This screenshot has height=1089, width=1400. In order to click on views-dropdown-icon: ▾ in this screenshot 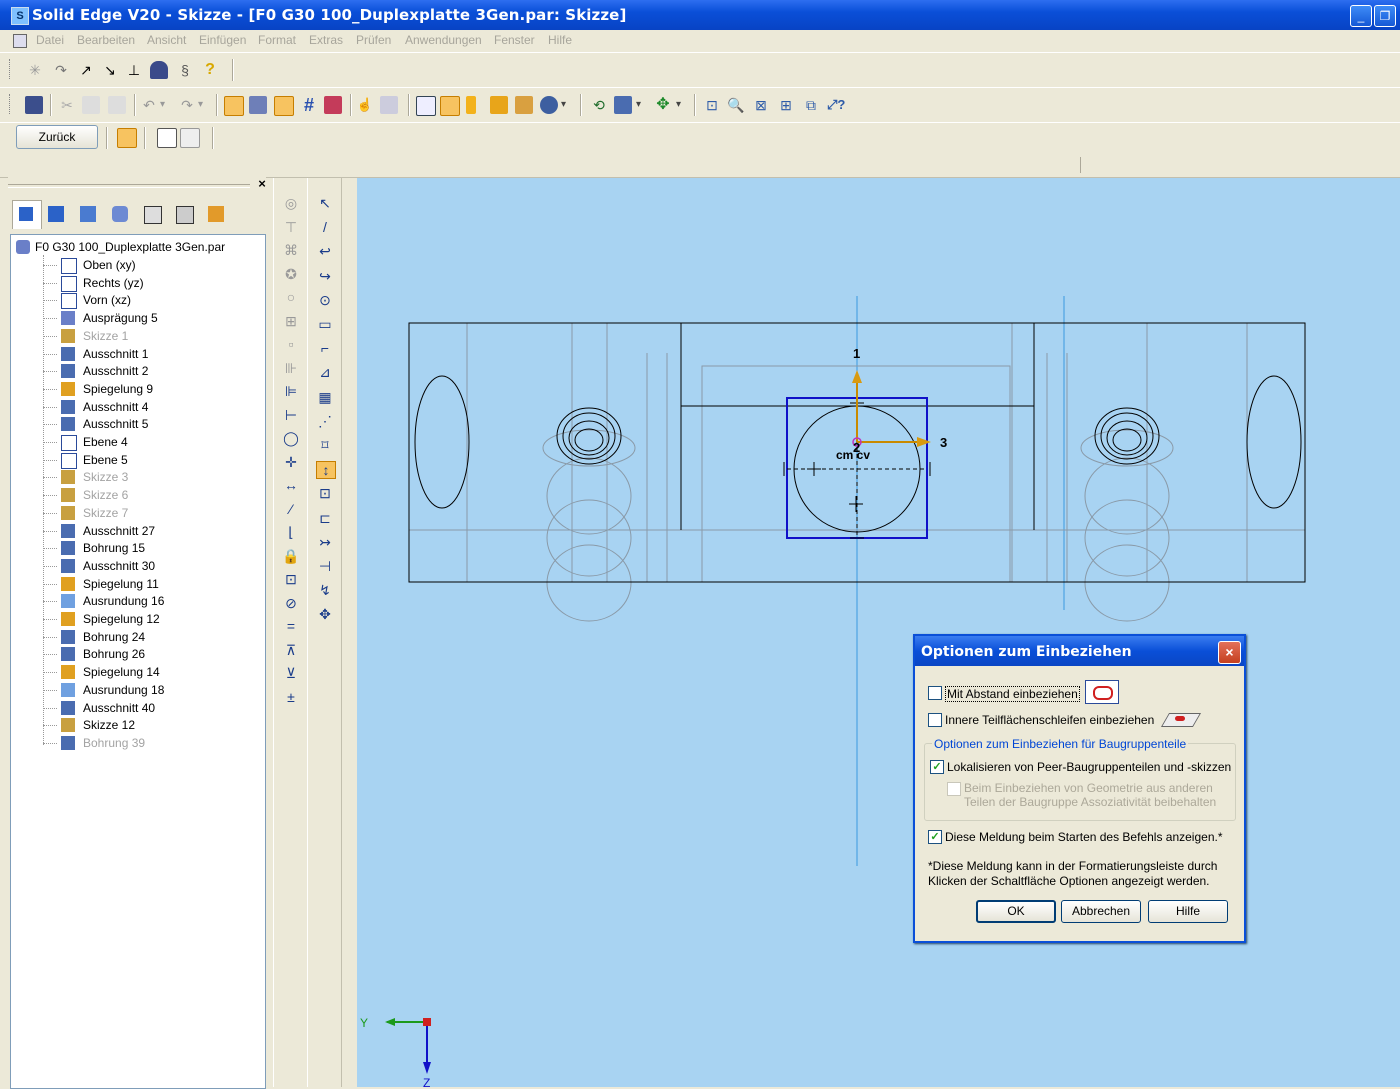, I will do `click(645, 105)`.